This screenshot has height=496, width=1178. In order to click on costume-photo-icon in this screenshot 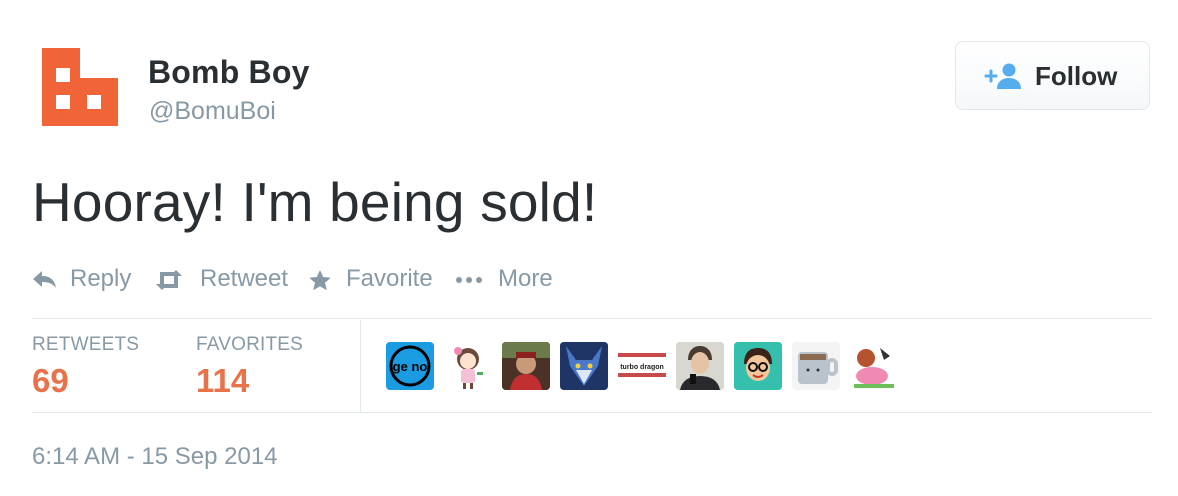, I will do `click(526, 366)`.